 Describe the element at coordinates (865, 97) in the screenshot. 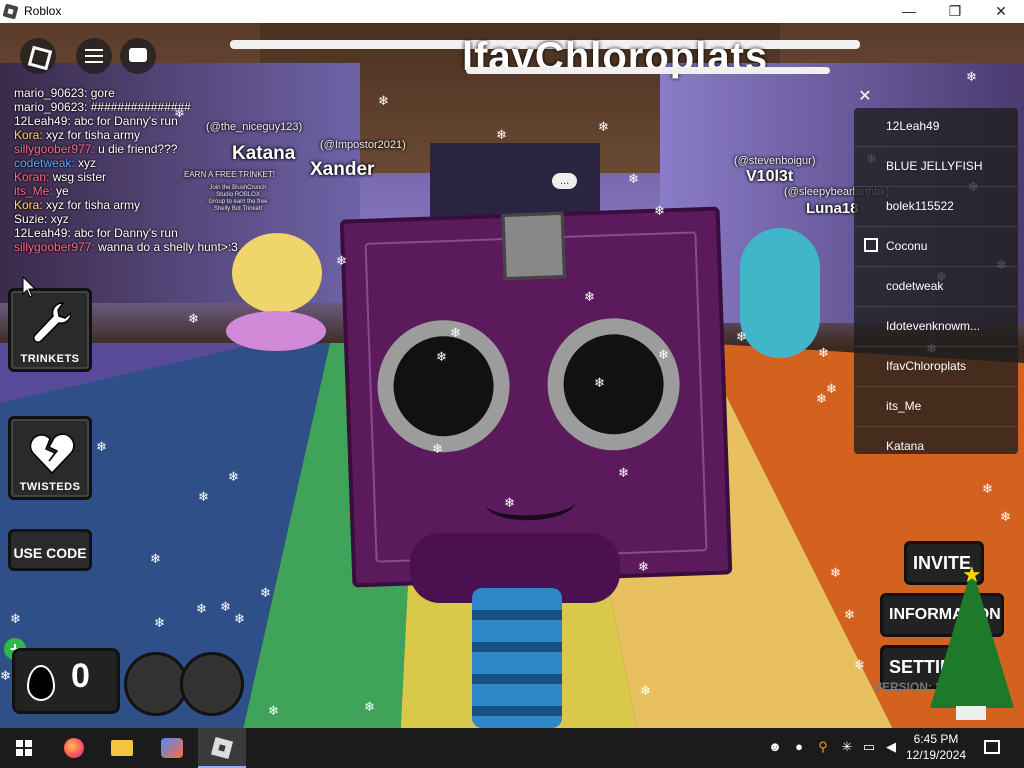

I see `player-list-close-button: ✕` at that location.